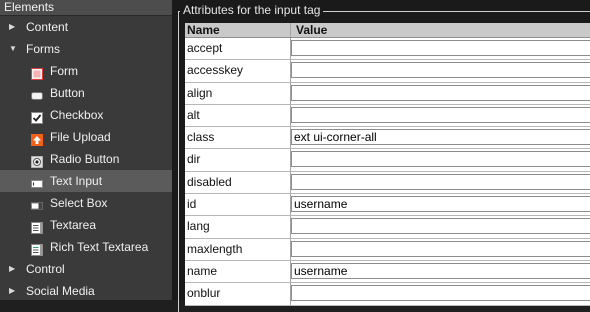 This screenshot has width=590, height=312. I want to click on tree-item-social-media: ▶ Social Media, so click(86, 290).